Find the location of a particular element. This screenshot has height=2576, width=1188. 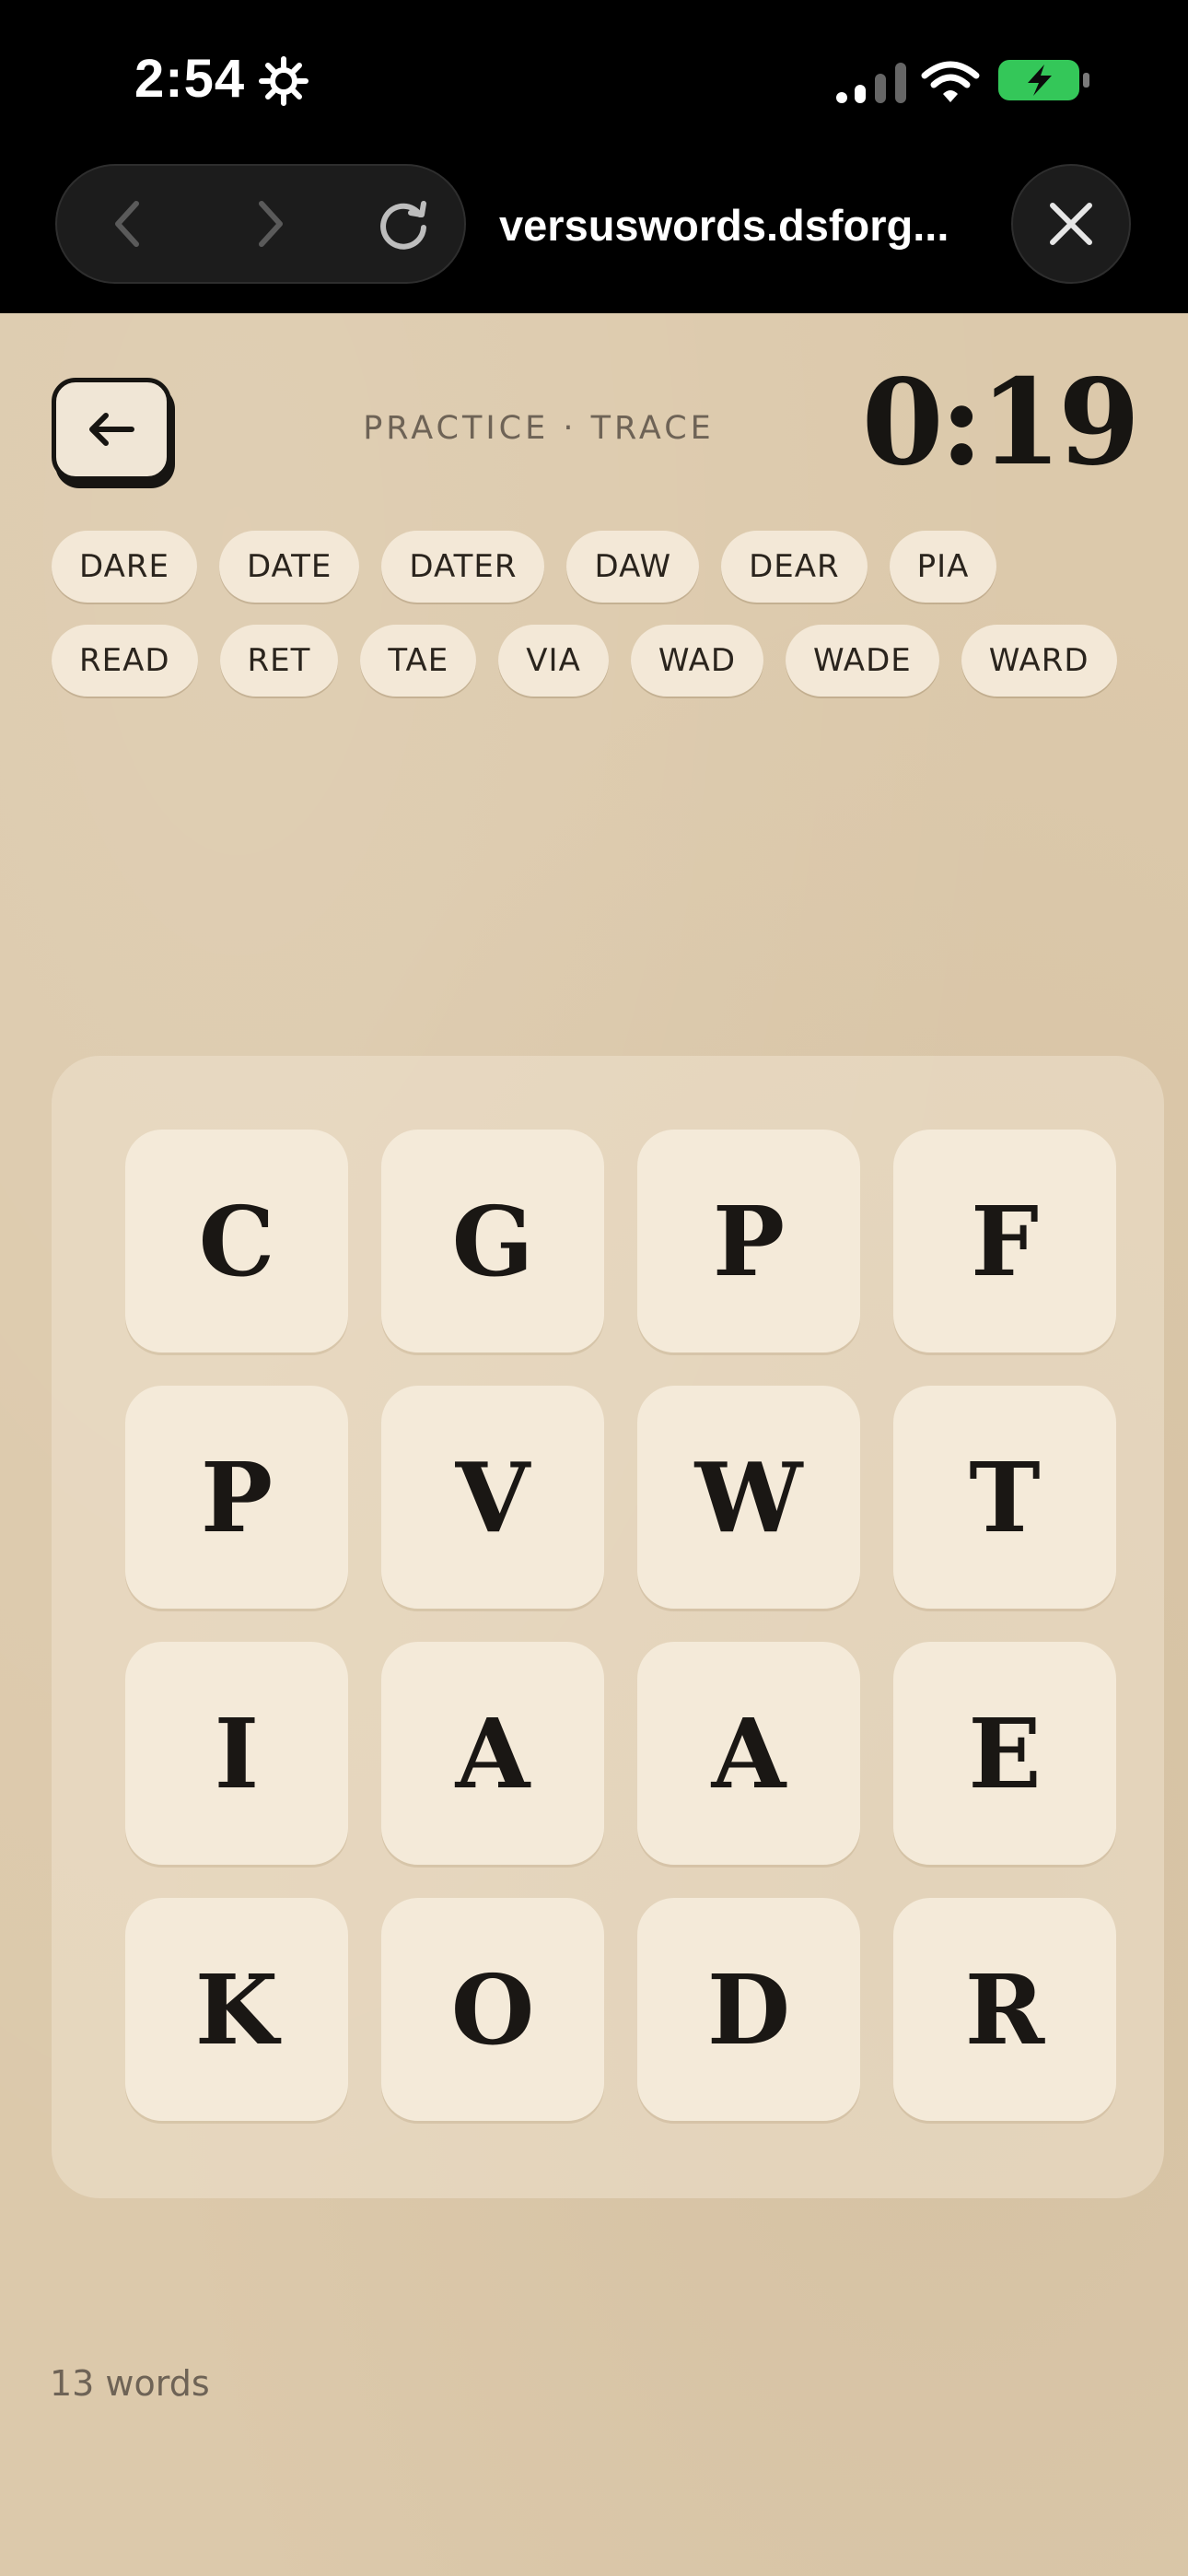

letter-tile: I is located at coordinates (236, 1754).